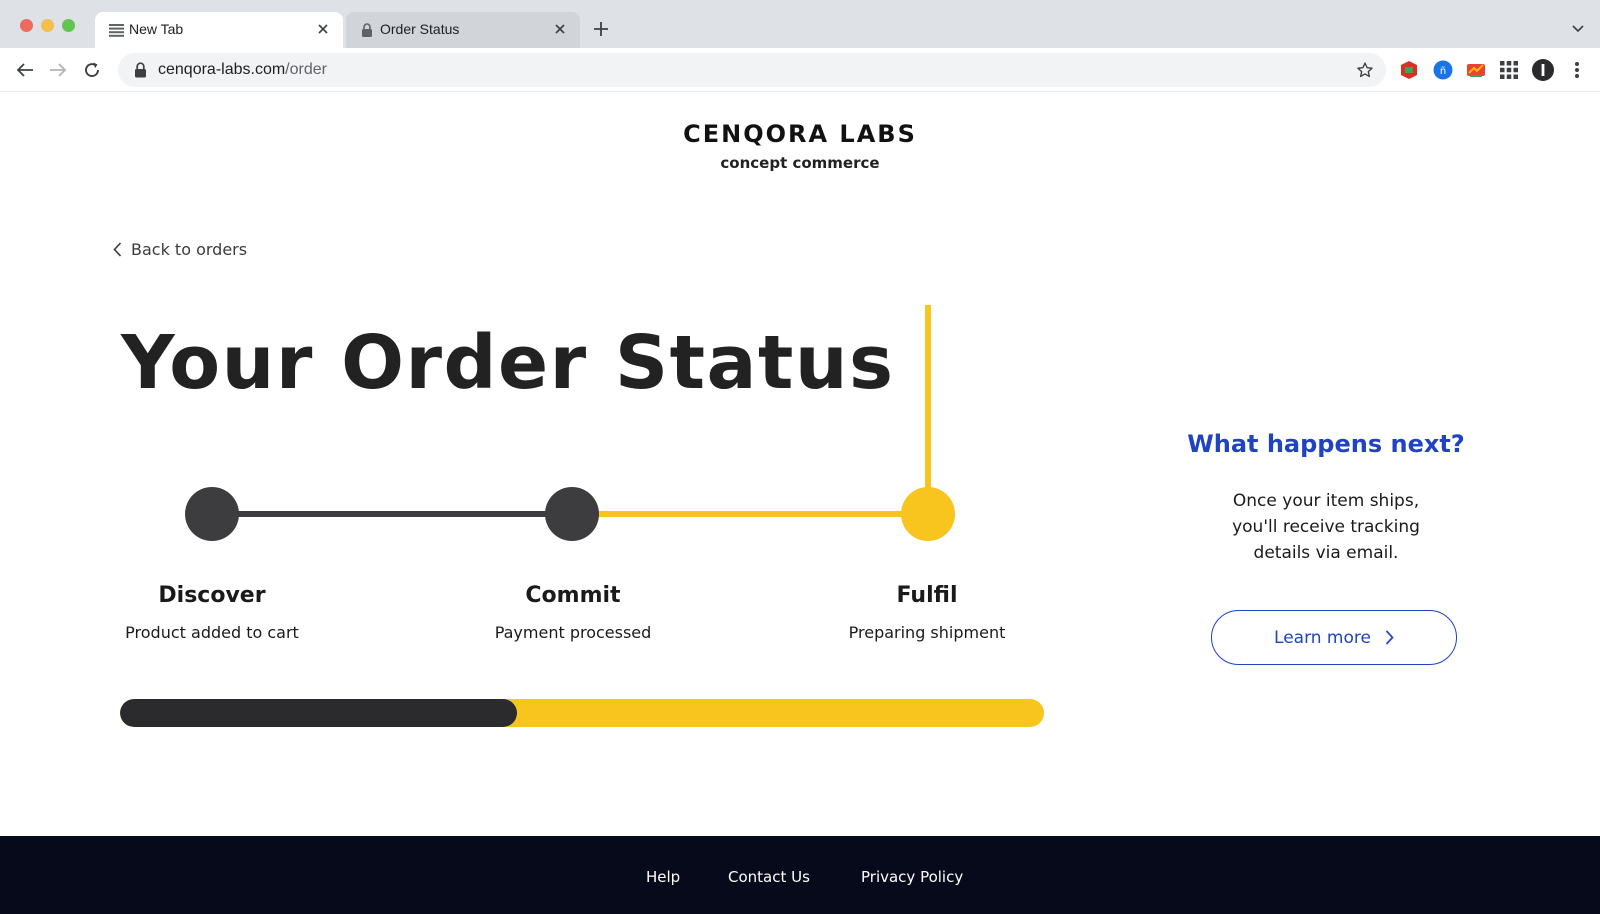 This screenshot has height=914, width=1600. I want to click on brand-name: CENQORA LABS, so click(800, 134).